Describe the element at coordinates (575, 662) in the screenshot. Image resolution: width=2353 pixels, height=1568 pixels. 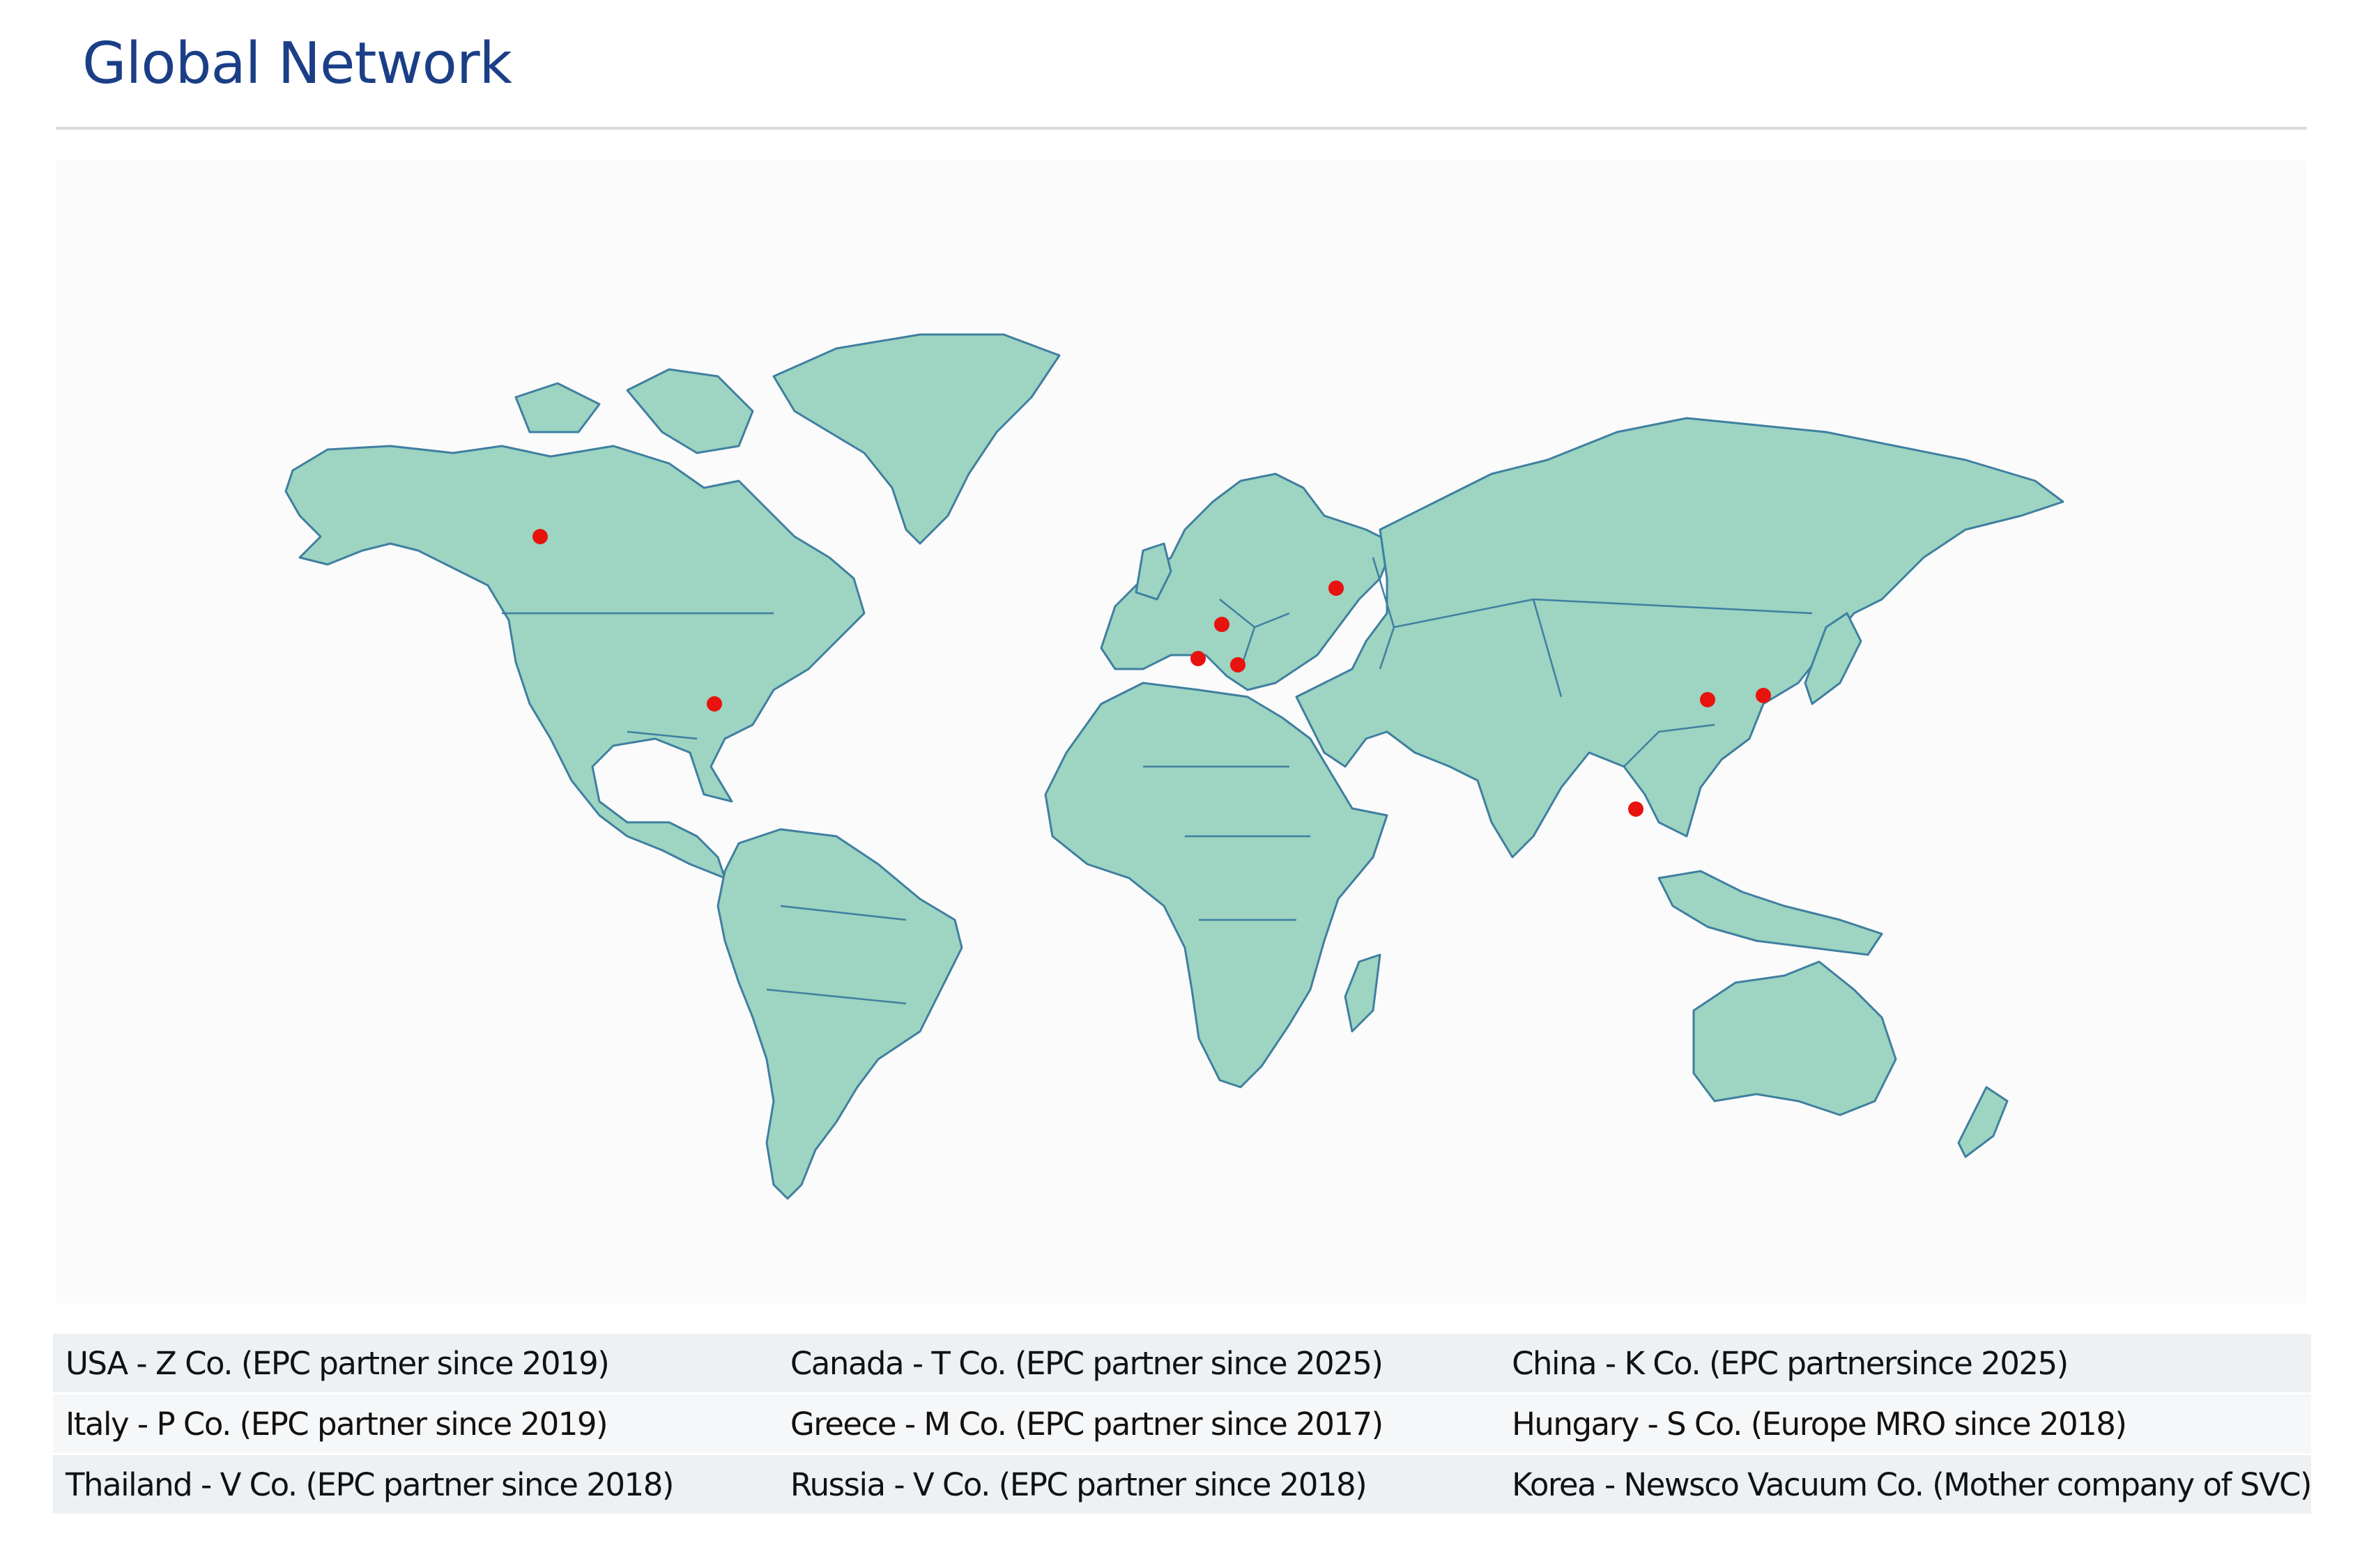
I see `north-america-landmass` at that location.